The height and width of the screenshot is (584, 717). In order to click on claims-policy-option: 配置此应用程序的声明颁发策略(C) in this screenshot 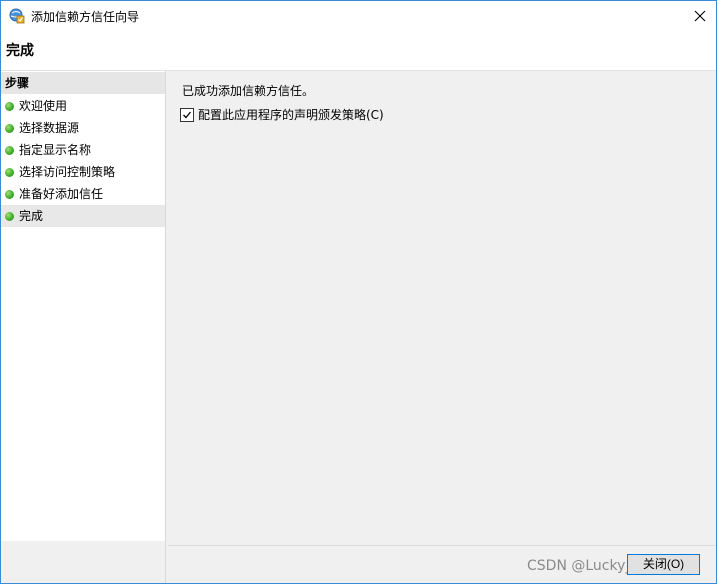, I will do `click(282, 115)`.